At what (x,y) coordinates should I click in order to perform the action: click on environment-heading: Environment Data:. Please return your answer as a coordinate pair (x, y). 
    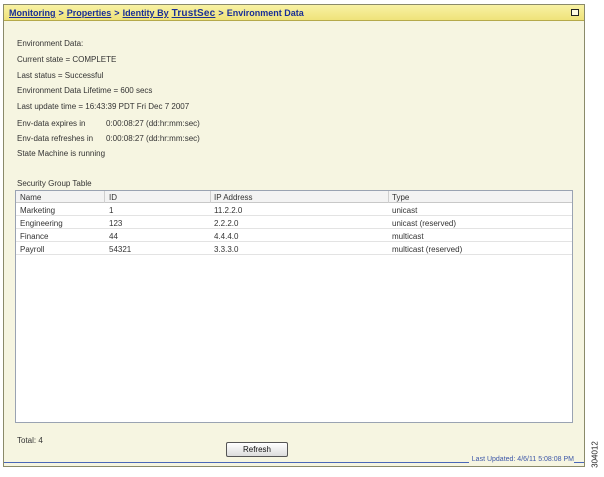
    Looking at the image, I should click on (50, 43).